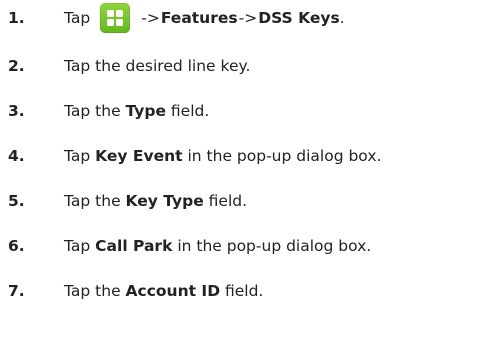  I want to click on step-text: Tap Key Event in the pop-up dialog box., so click(222, 156).